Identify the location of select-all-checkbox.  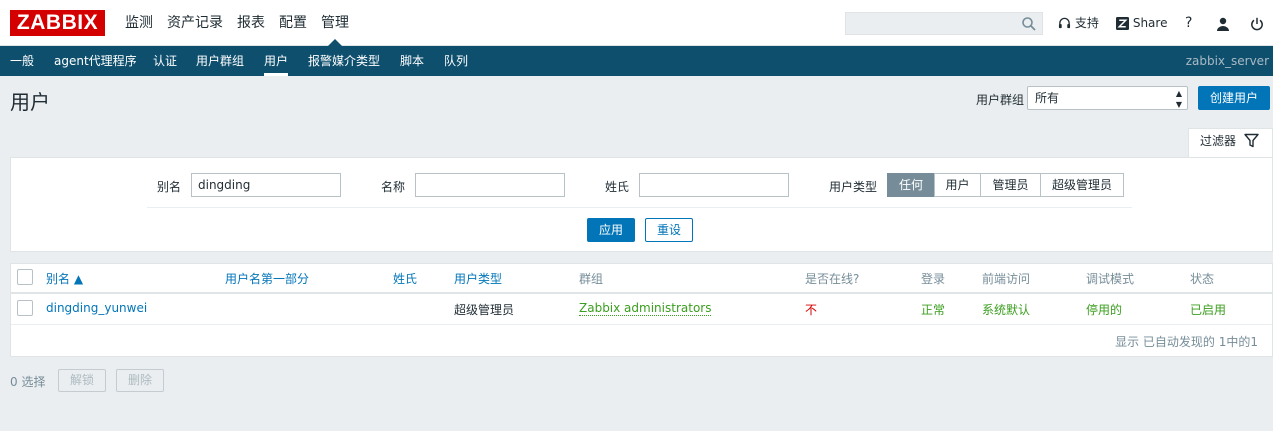
(25, 277).